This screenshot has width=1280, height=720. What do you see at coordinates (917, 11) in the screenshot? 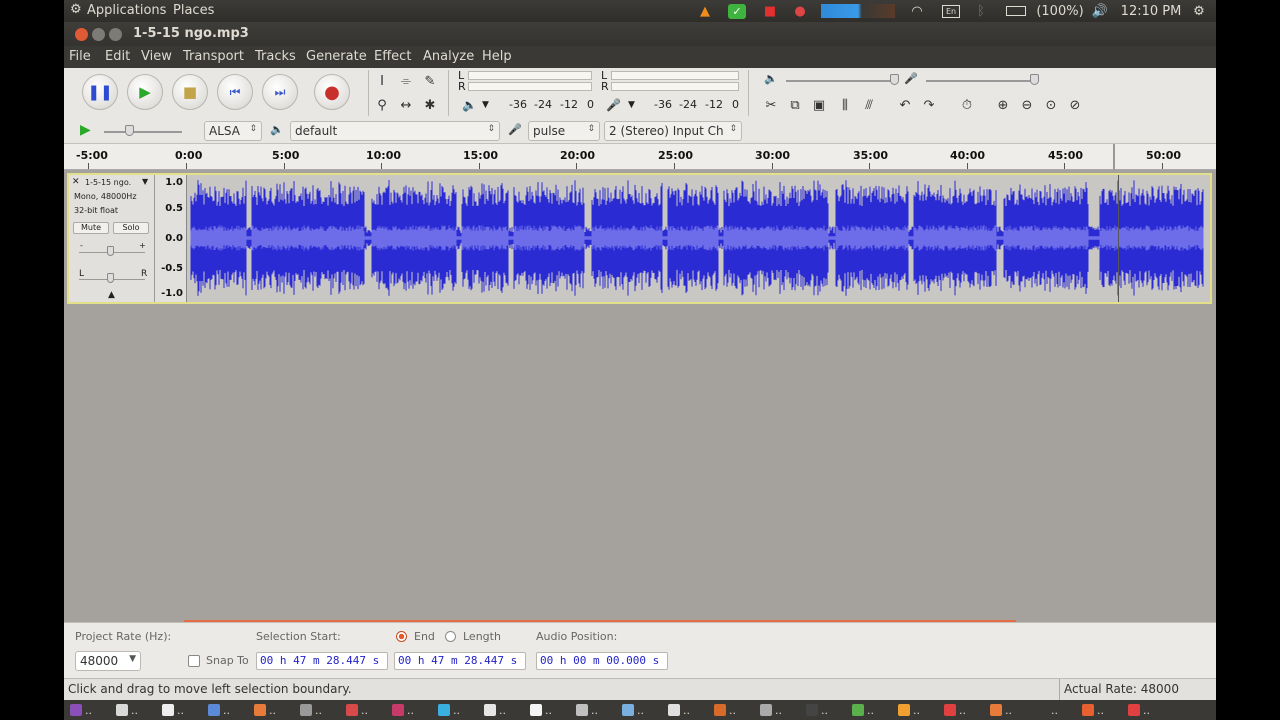
I see `wifi-icon: ◠` at bounding box center [917, 11].